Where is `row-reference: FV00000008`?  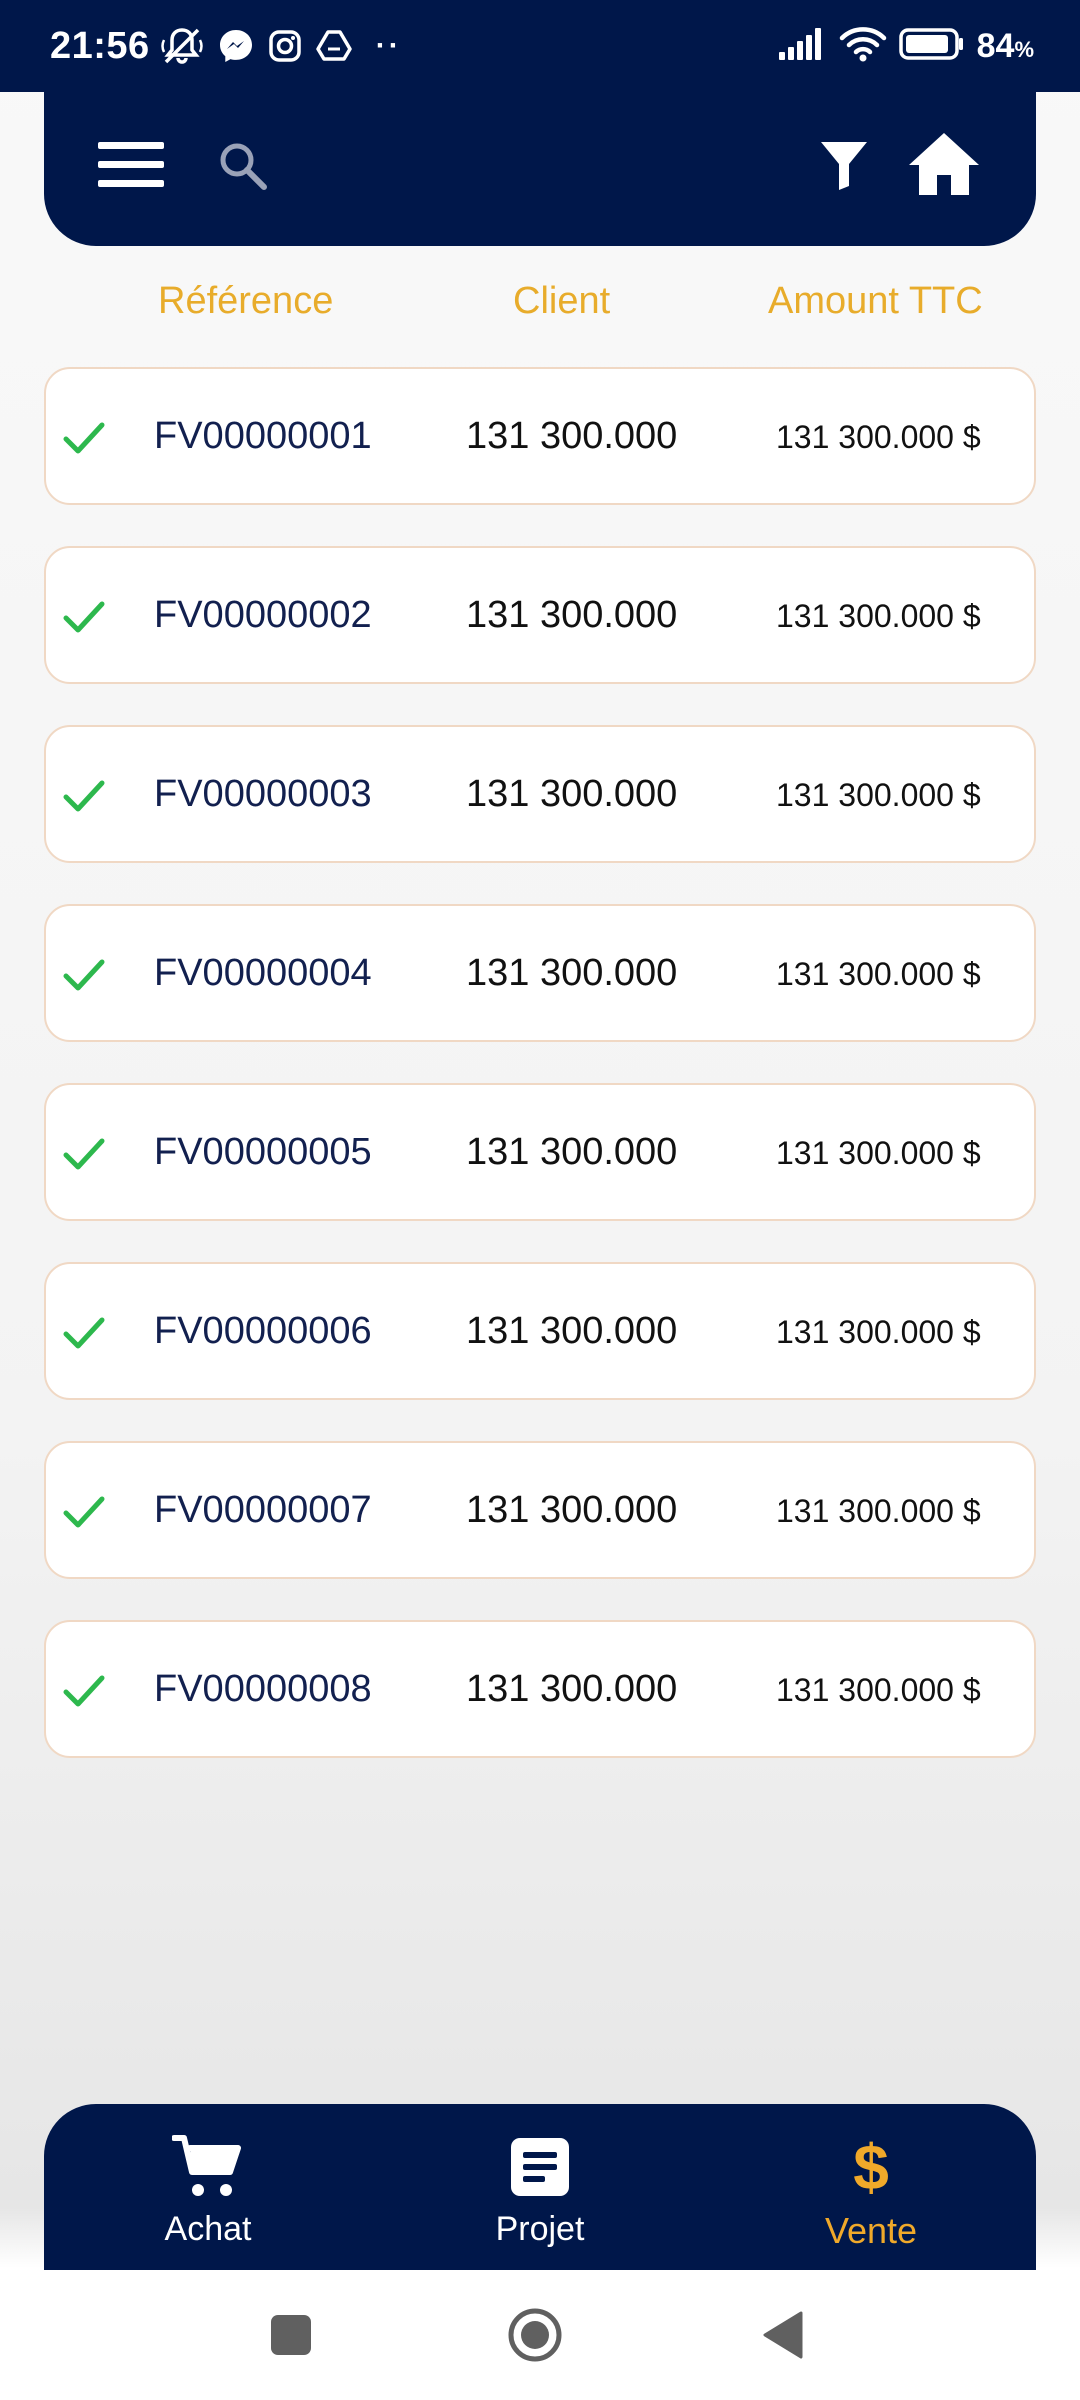
row-reference: FV00000008 is located at coordinates (263, 1689).